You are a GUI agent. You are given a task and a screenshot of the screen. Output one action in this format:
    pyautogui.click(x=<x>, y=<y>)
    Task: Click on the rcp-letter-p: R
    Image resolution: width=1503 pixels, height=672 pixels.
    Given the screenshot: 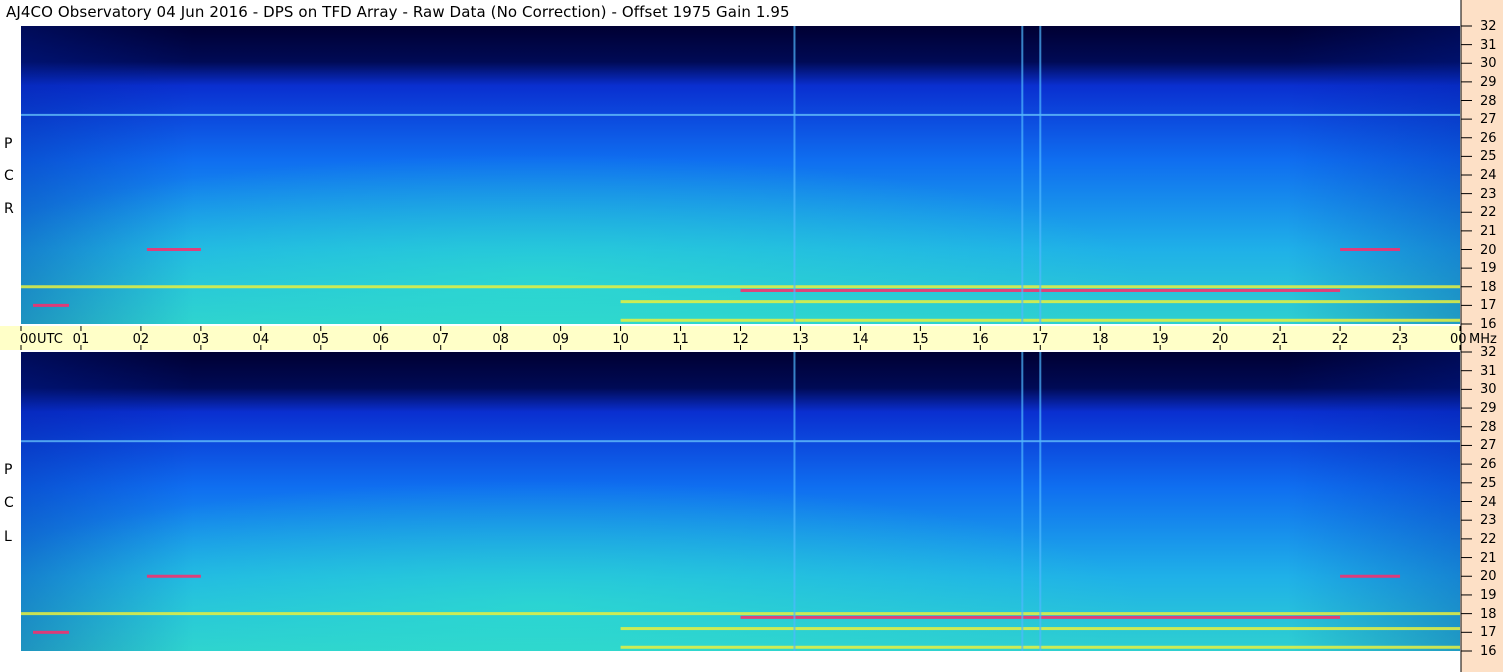 What is the action you would take?
    pyautogui.click(x=9, y=209)
    